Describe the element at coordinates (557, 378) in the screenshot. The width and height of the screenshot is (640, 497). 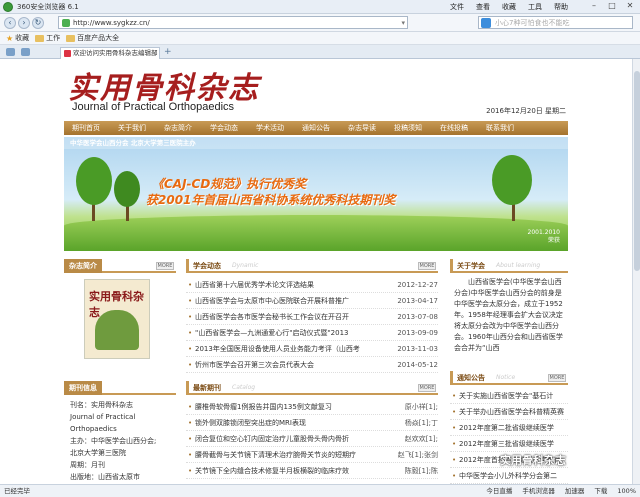
I see `notice-more-button: MORE` at that location.